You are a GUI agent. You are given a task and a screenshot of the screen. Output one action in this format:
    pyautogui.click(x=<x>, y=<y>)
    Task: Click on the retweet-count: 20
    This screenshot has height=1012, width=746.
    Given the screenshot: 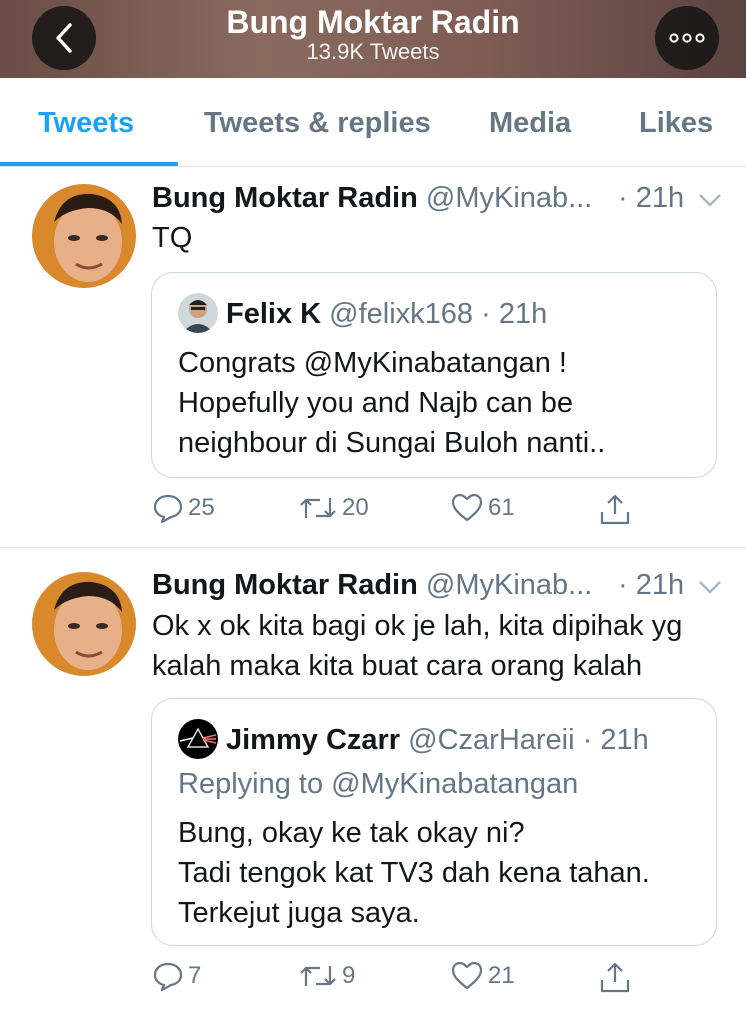 What is the action you would take?
    pyautogui.click(x=355, y=507)
    